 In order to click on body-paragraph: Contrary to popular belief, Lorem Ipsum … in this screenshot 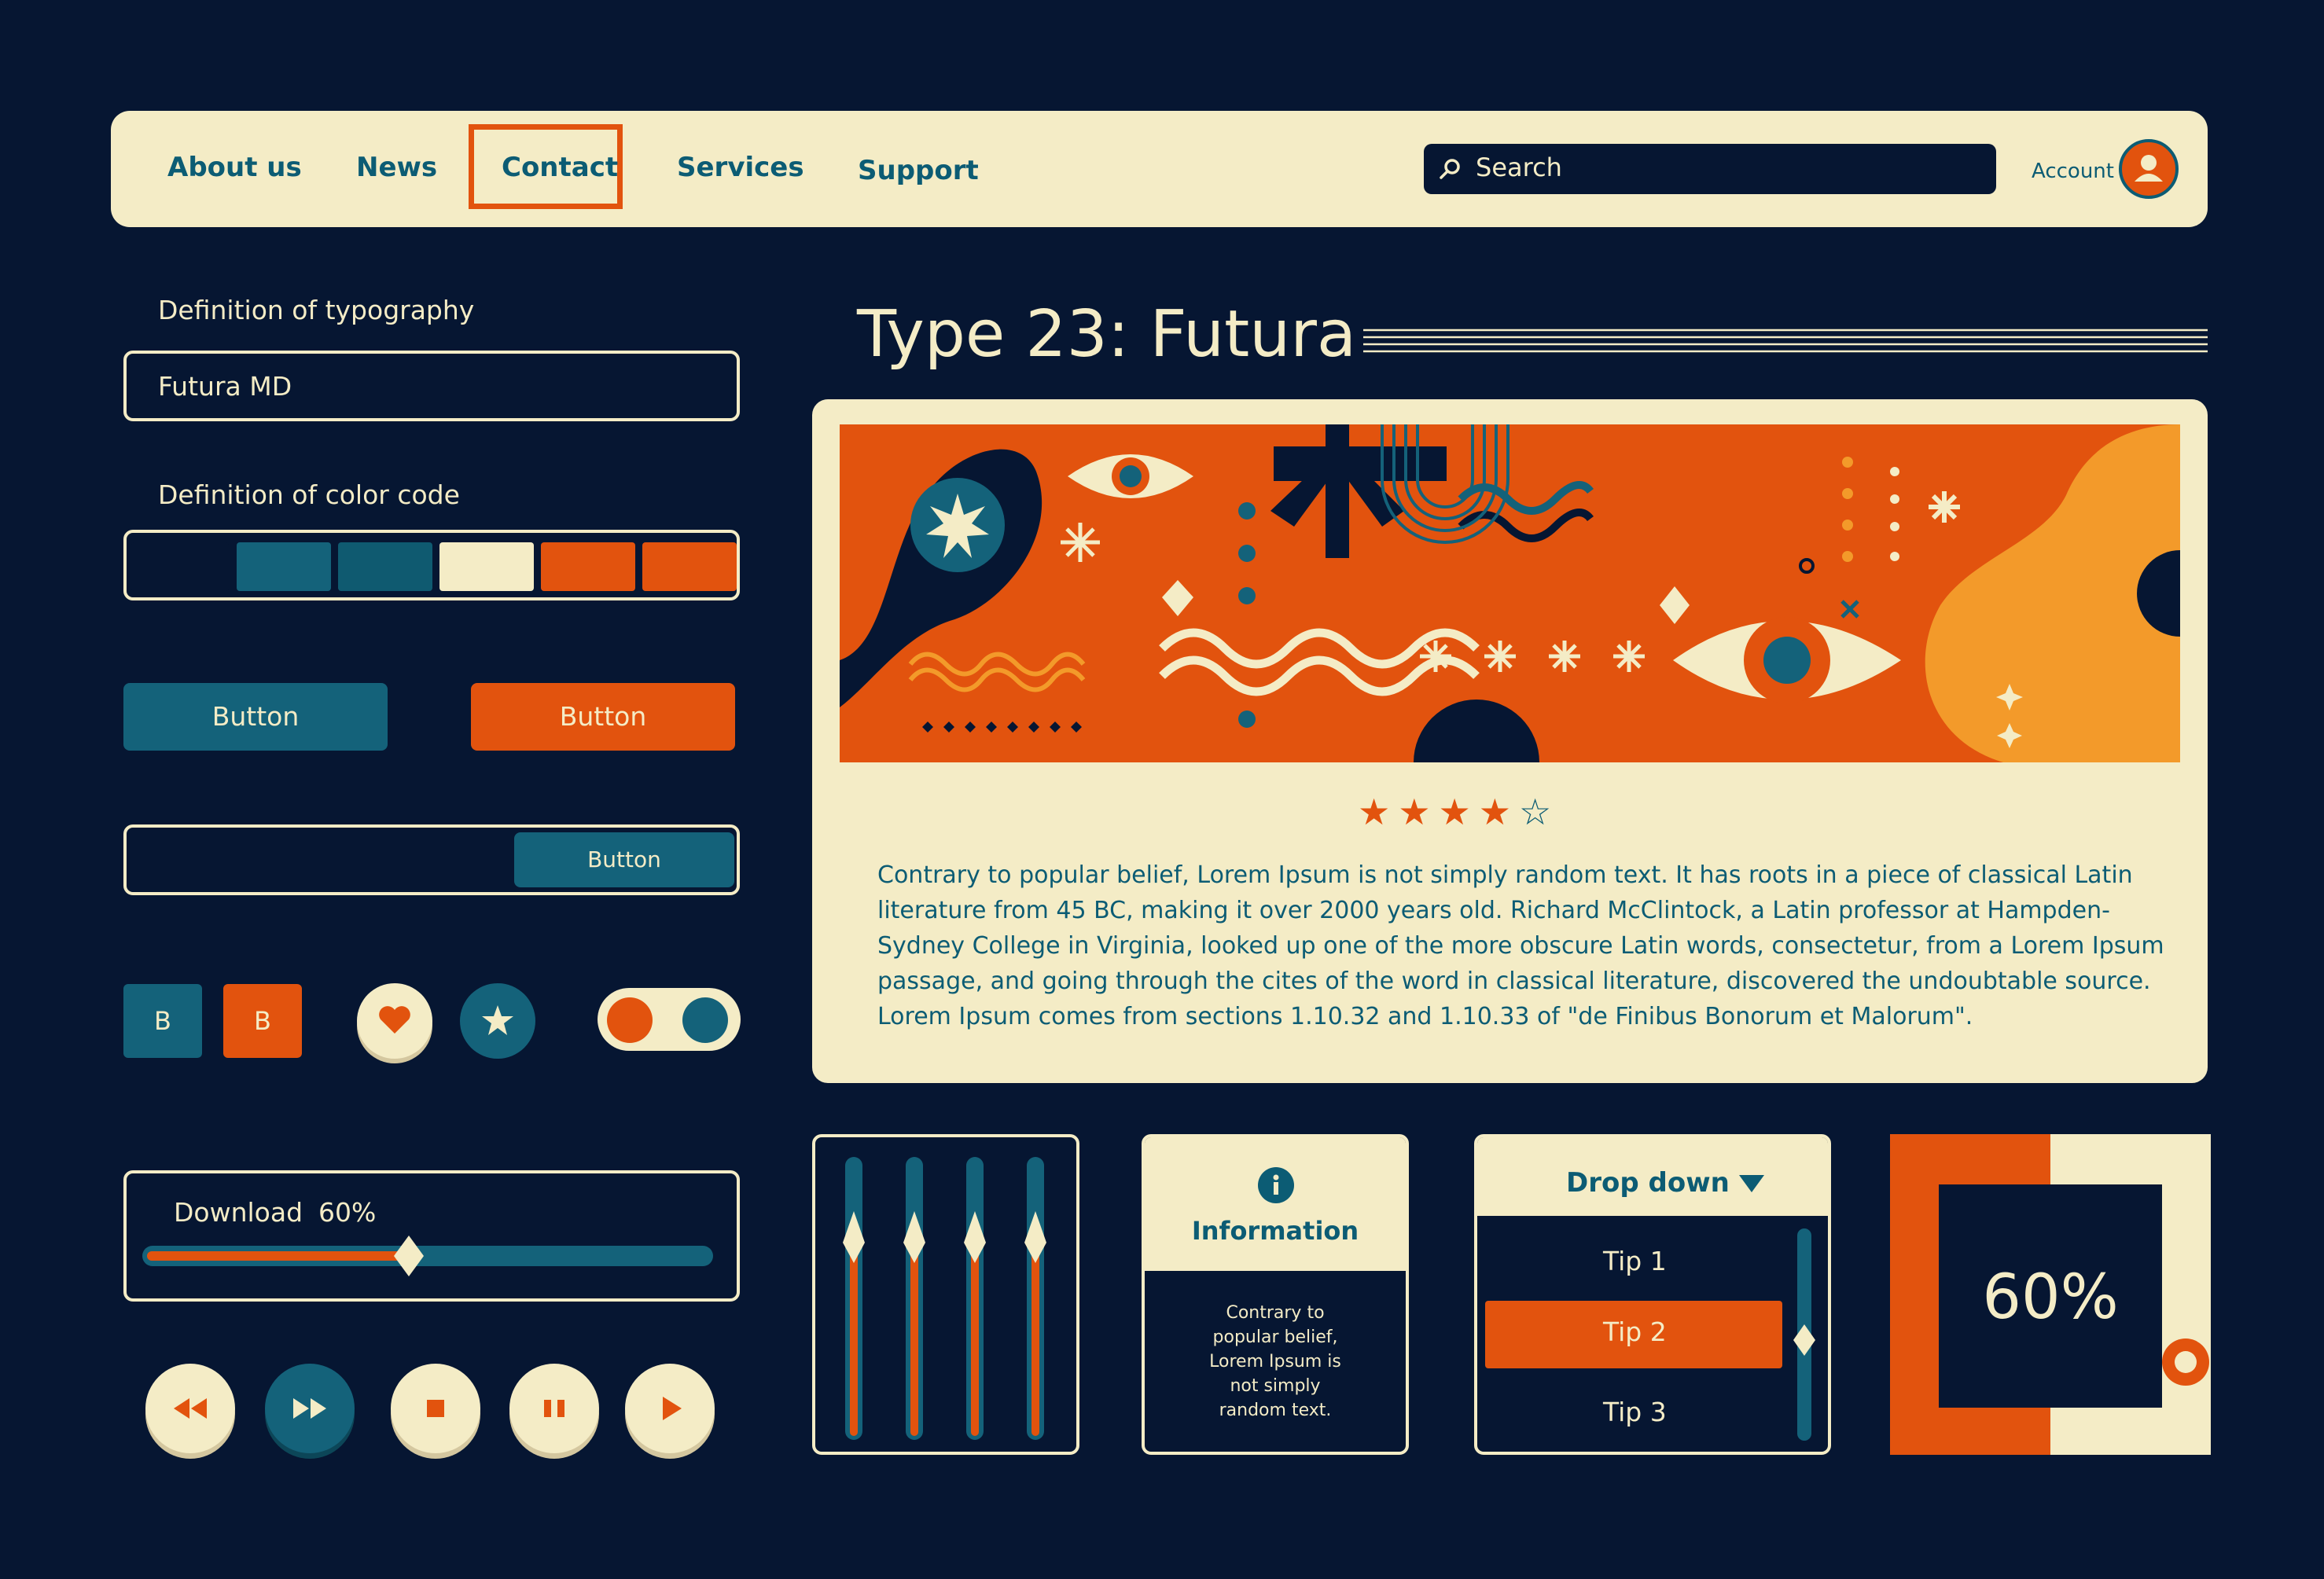, I will do `click(1520, 945)`.